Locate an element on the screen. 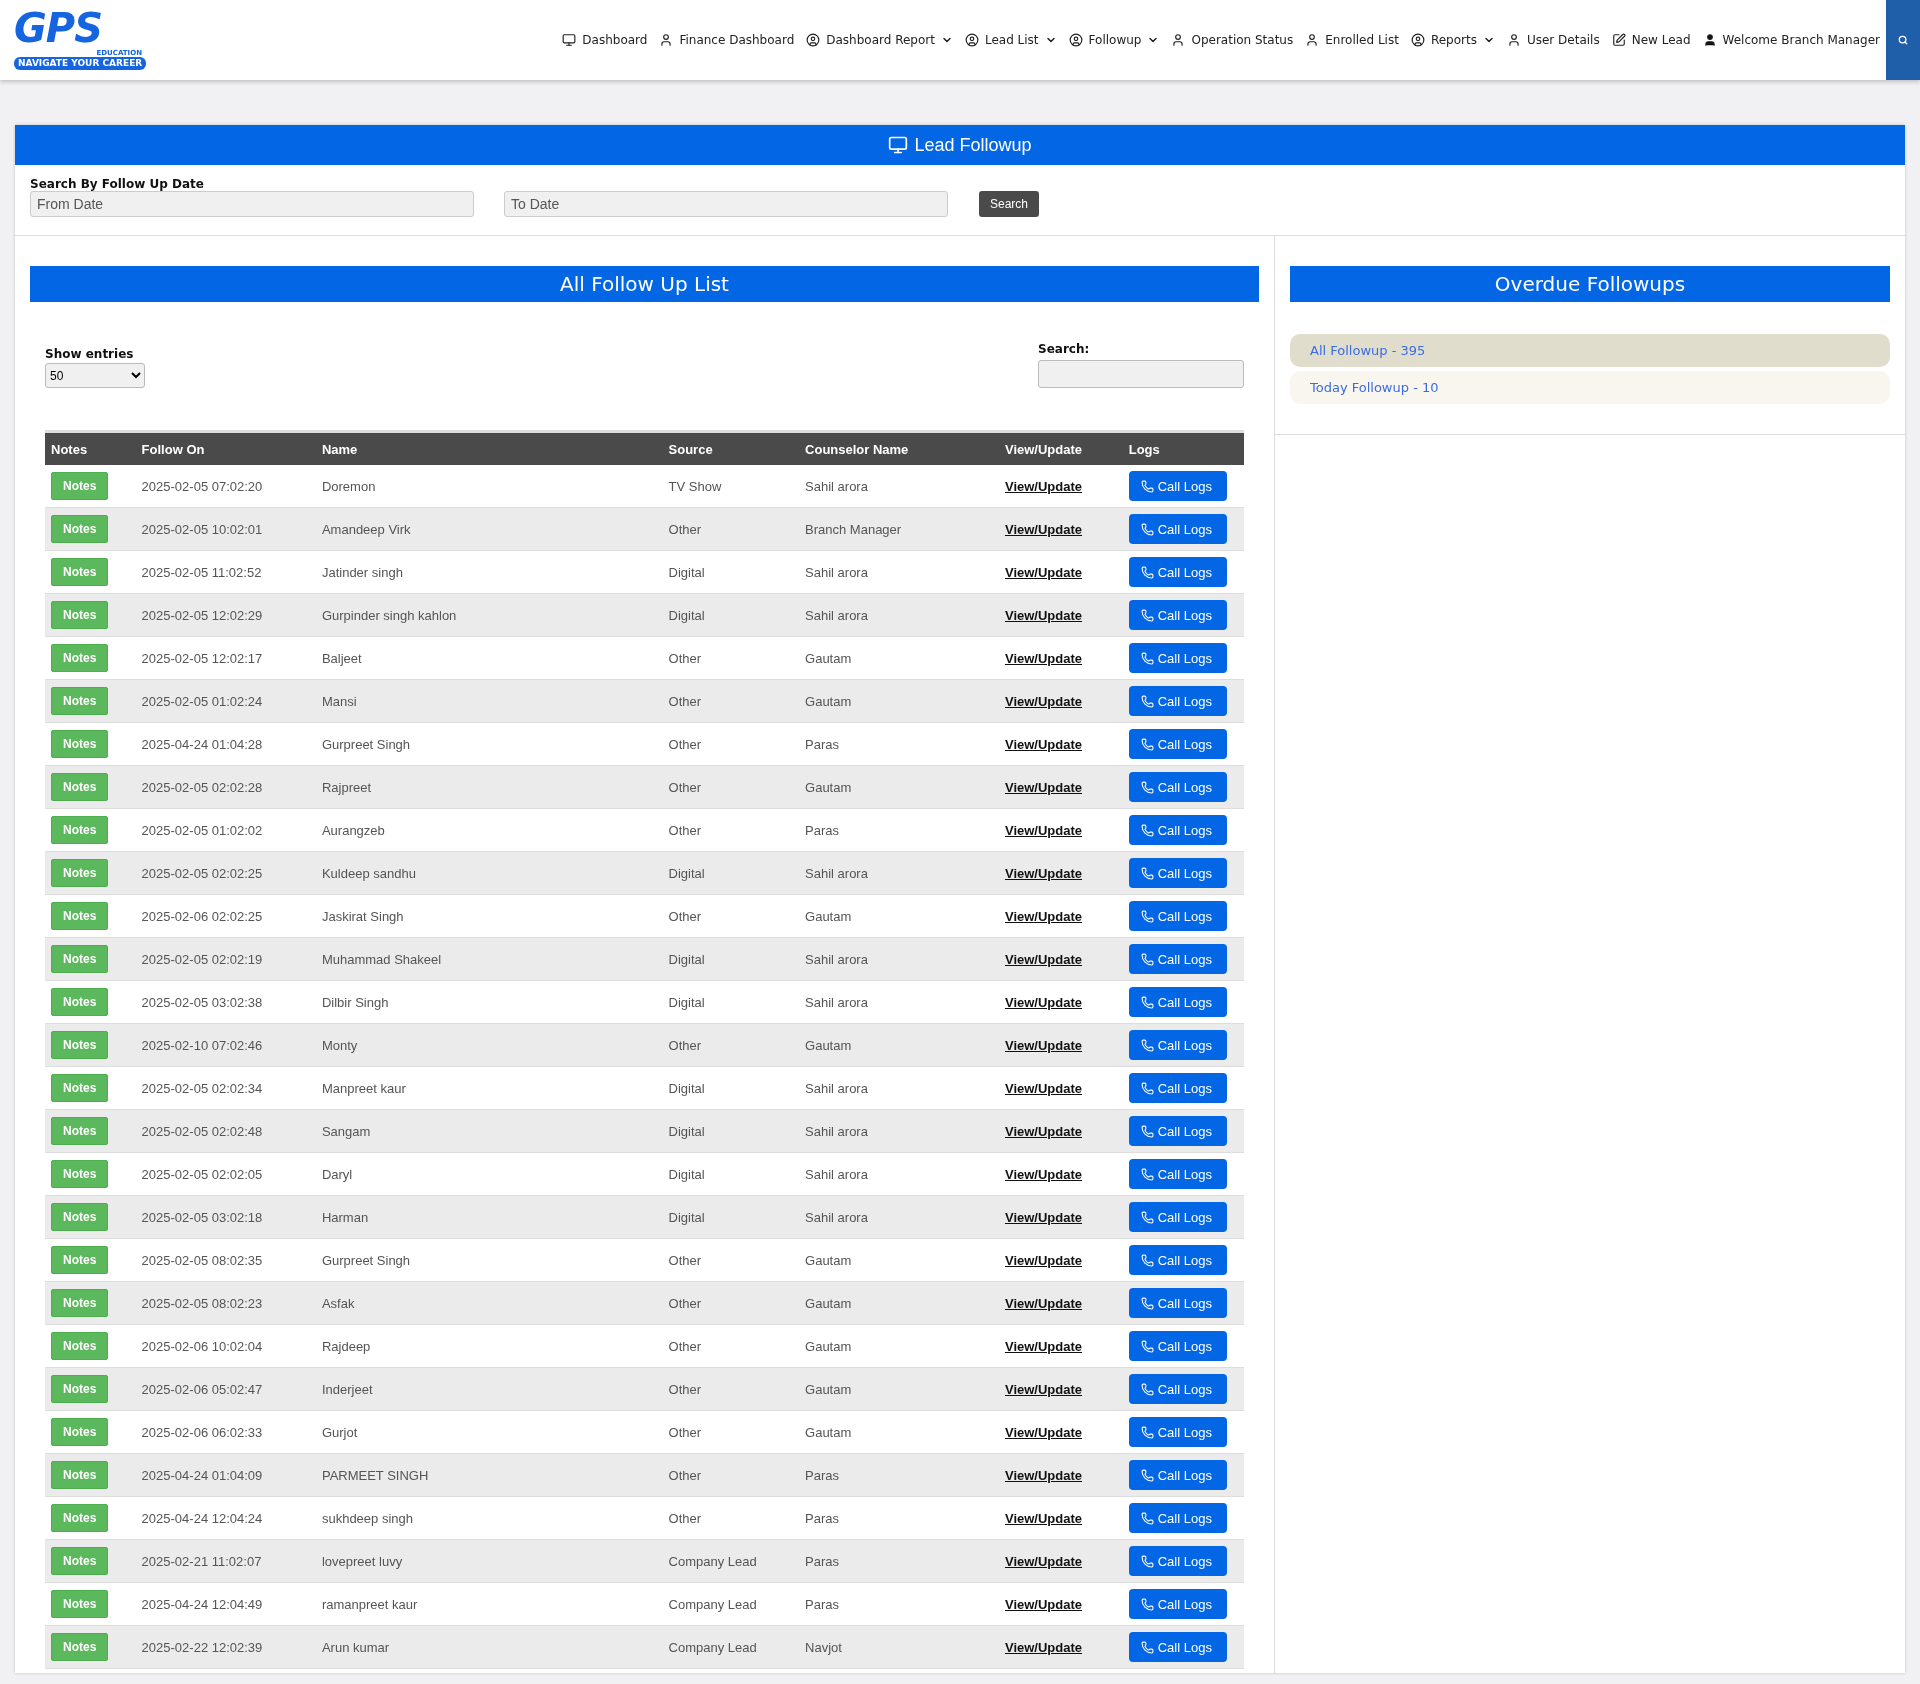 The width and height of the screenshot is (1920, 1684). table-cell: 2025-02-06 02:02:25 is located at coordinates (225, 916).